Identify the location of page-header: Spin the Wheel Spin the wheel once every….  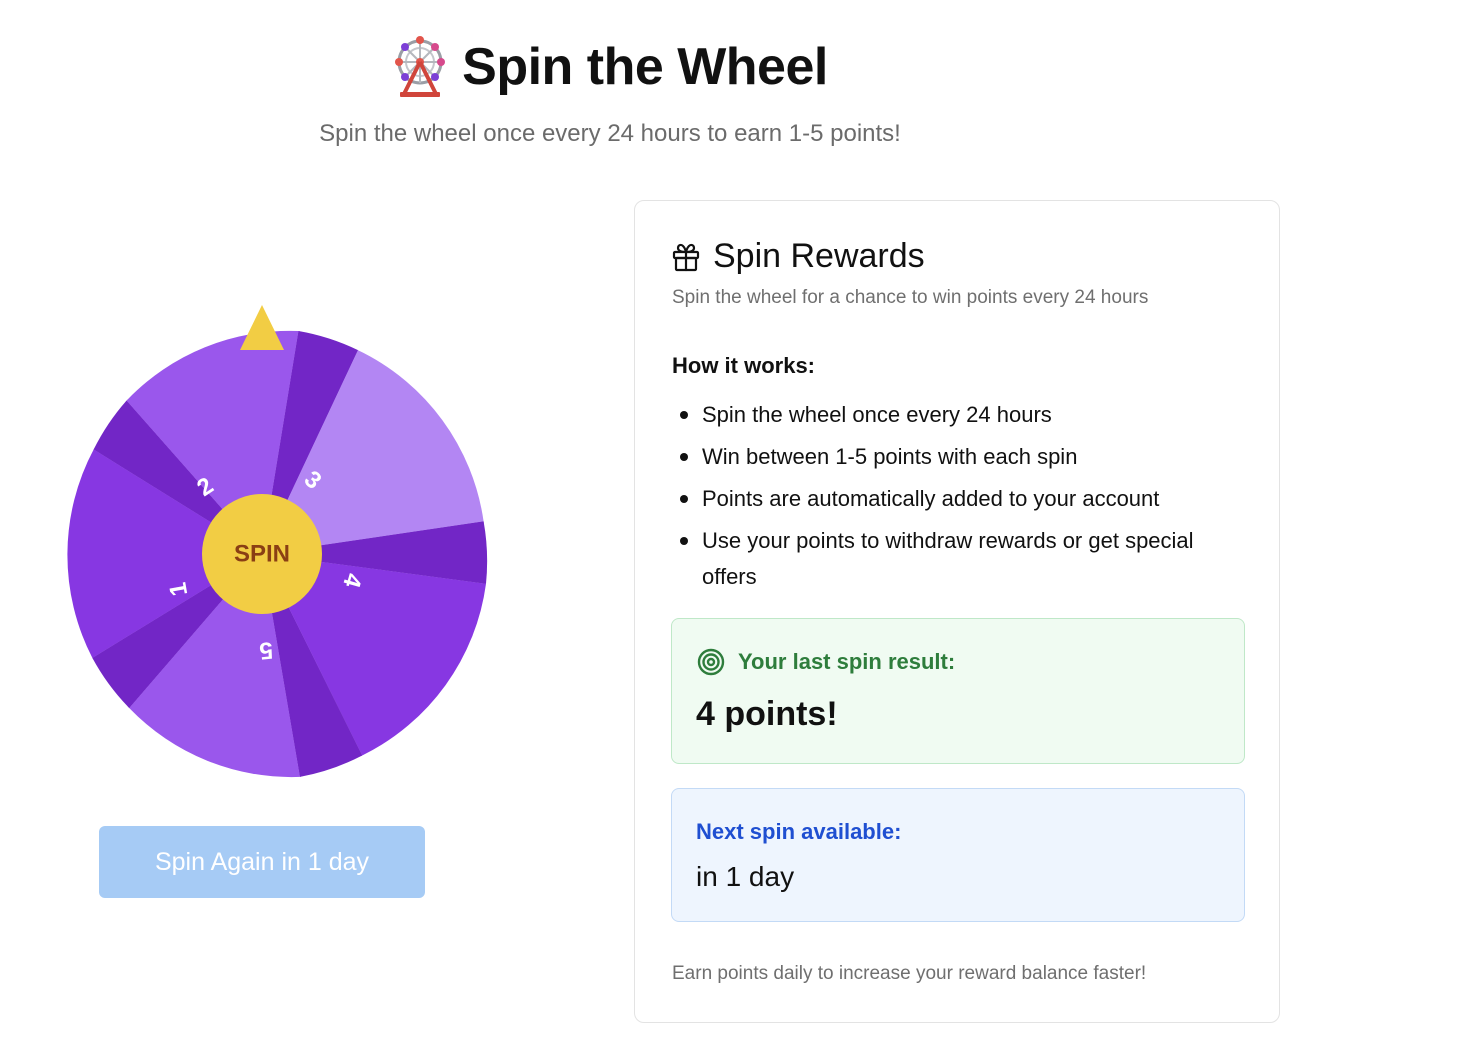
(610, 92).